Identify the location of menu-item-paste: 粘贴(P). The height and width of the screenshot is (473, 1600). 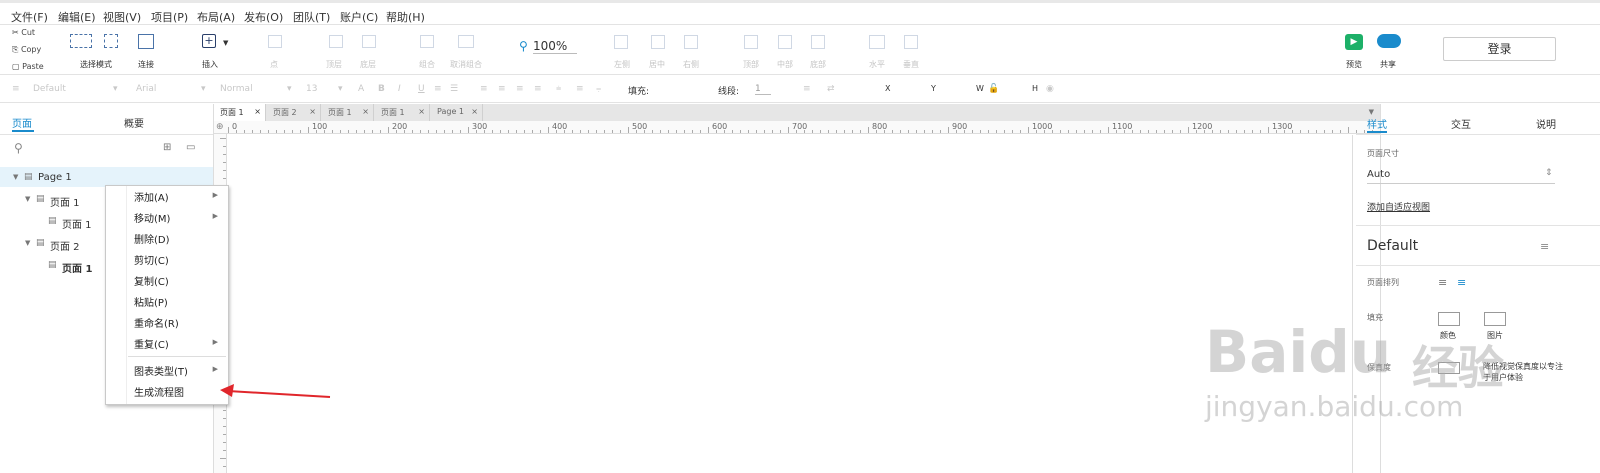
(151, 301).